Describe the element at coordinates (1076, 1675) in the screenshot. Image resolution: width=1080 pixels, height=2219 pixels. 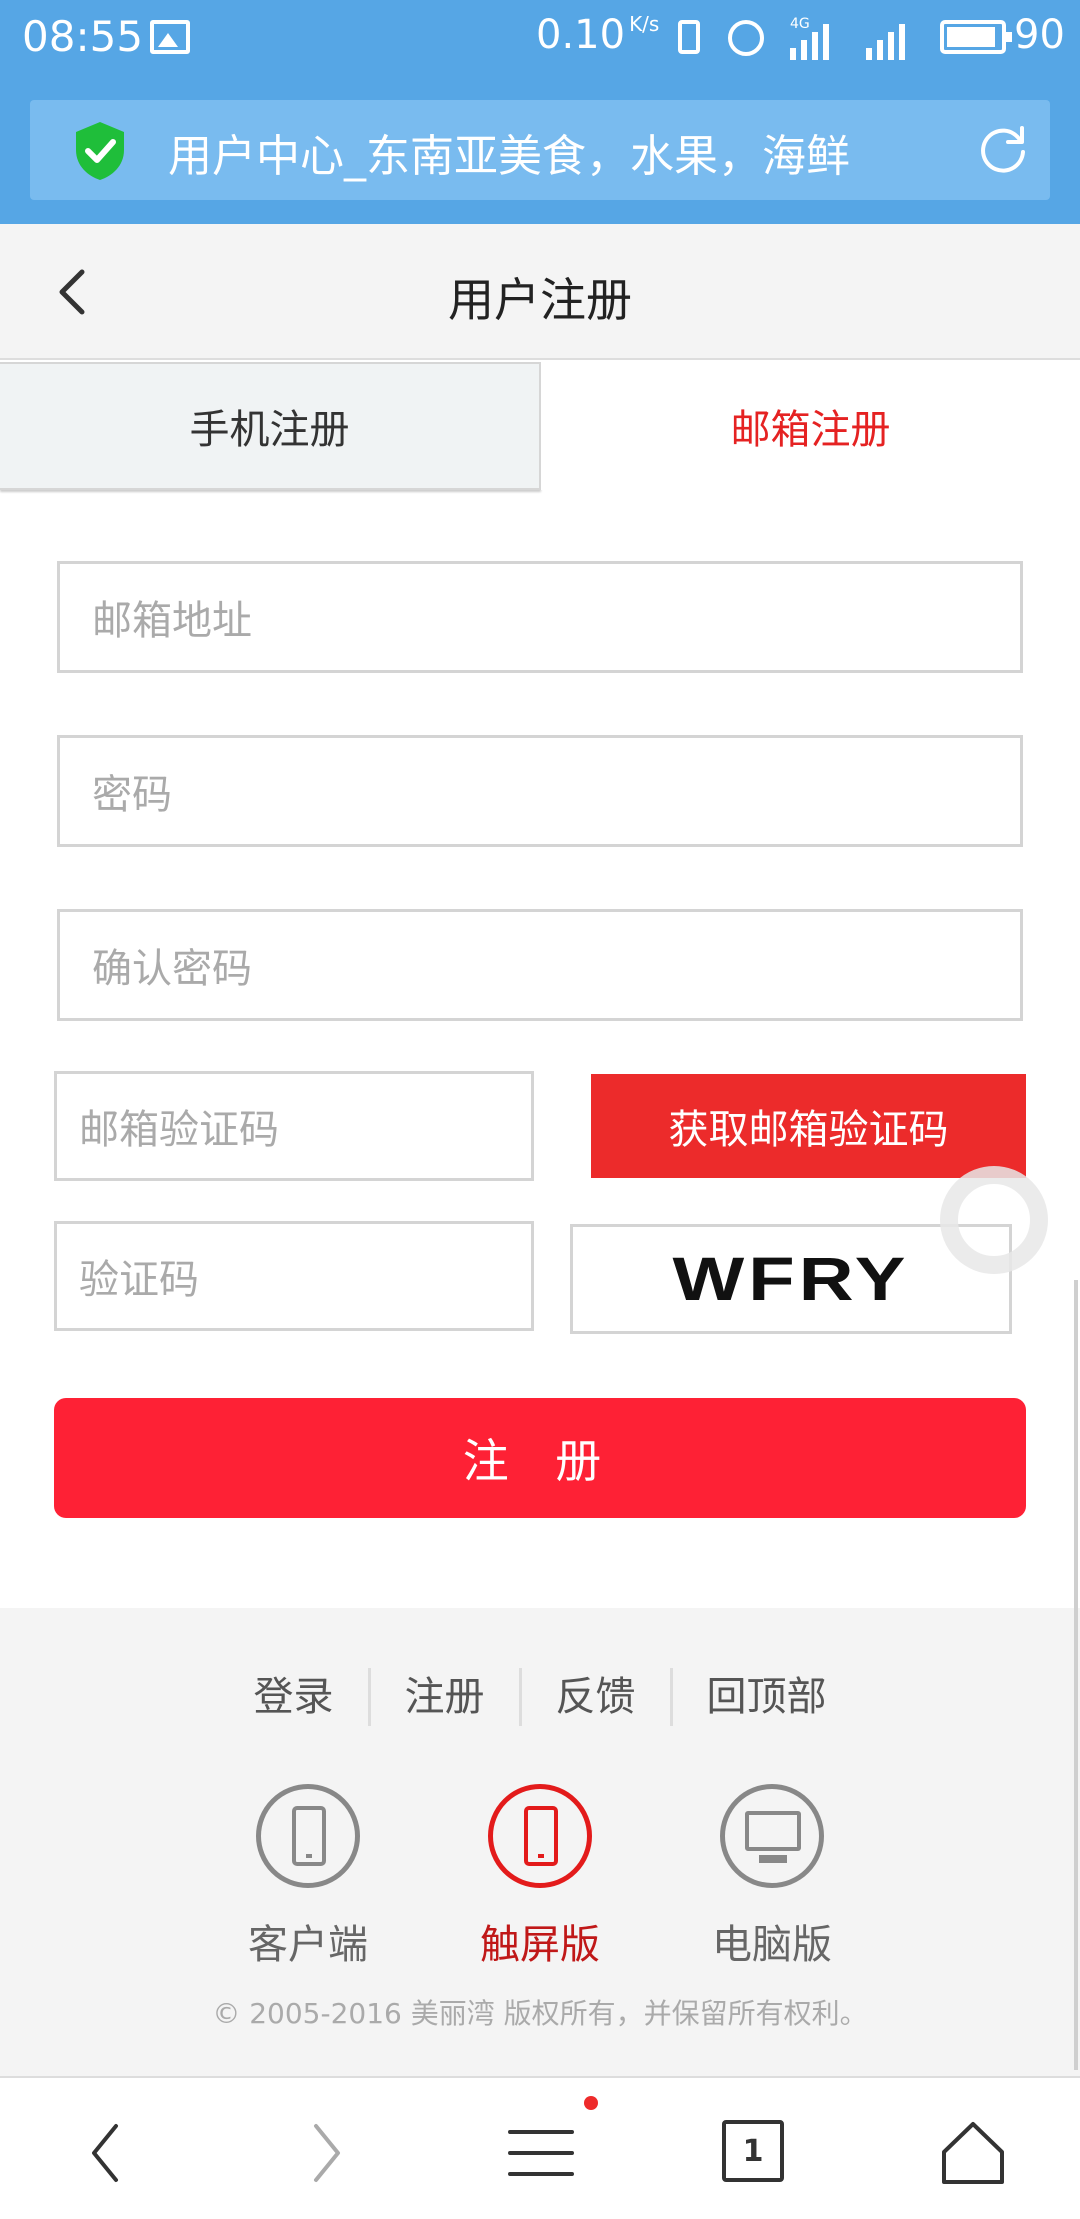
I see `scrollbar` at that location.